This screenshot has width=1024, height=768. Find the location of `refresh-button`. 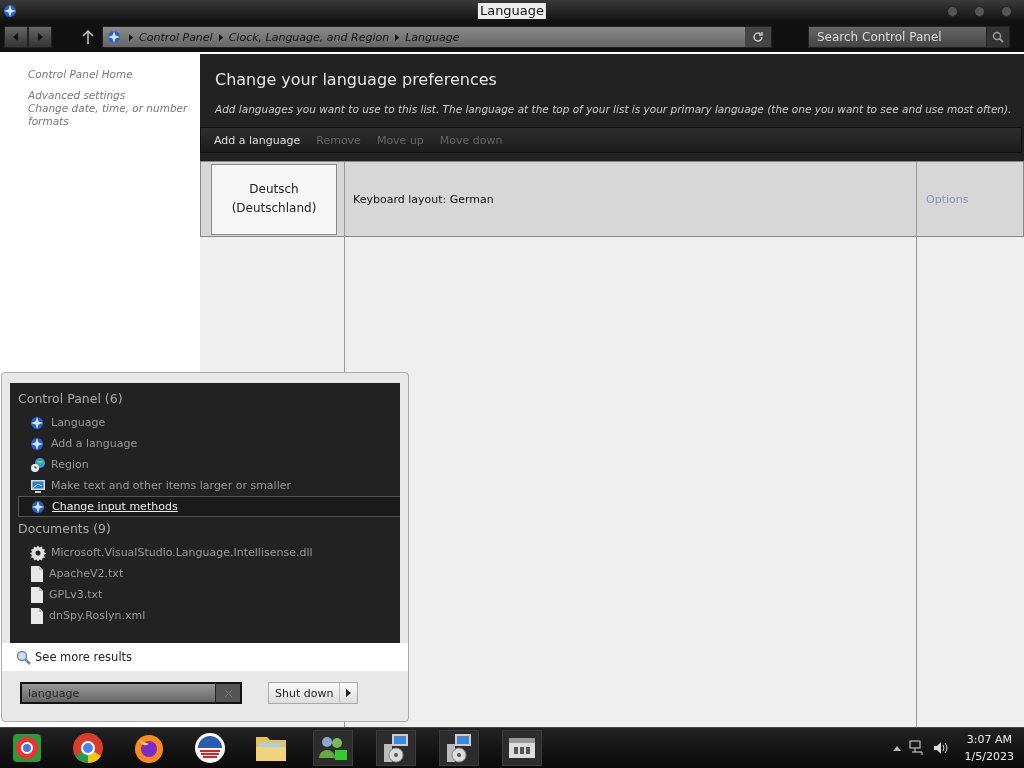

refresh-button is located at coordinates (758, 37).